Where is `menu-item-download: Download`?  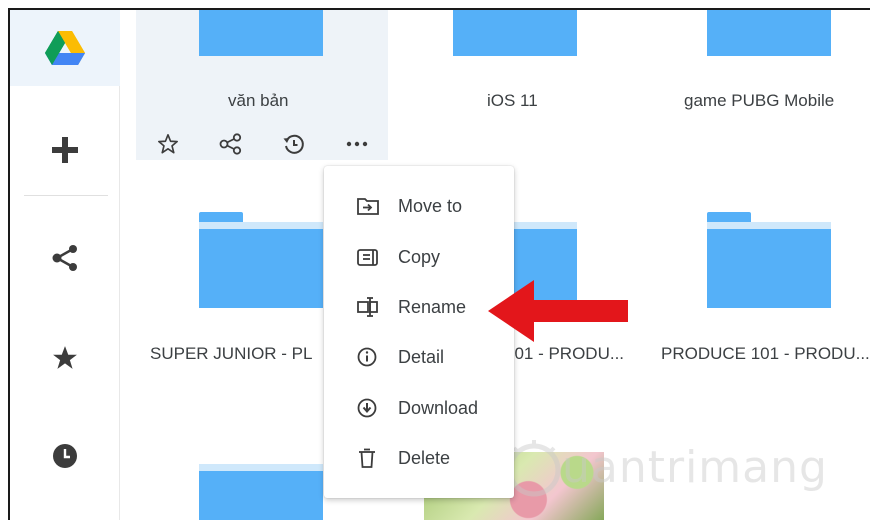 menu-item-download: Download is located at coordinates (419, 408).